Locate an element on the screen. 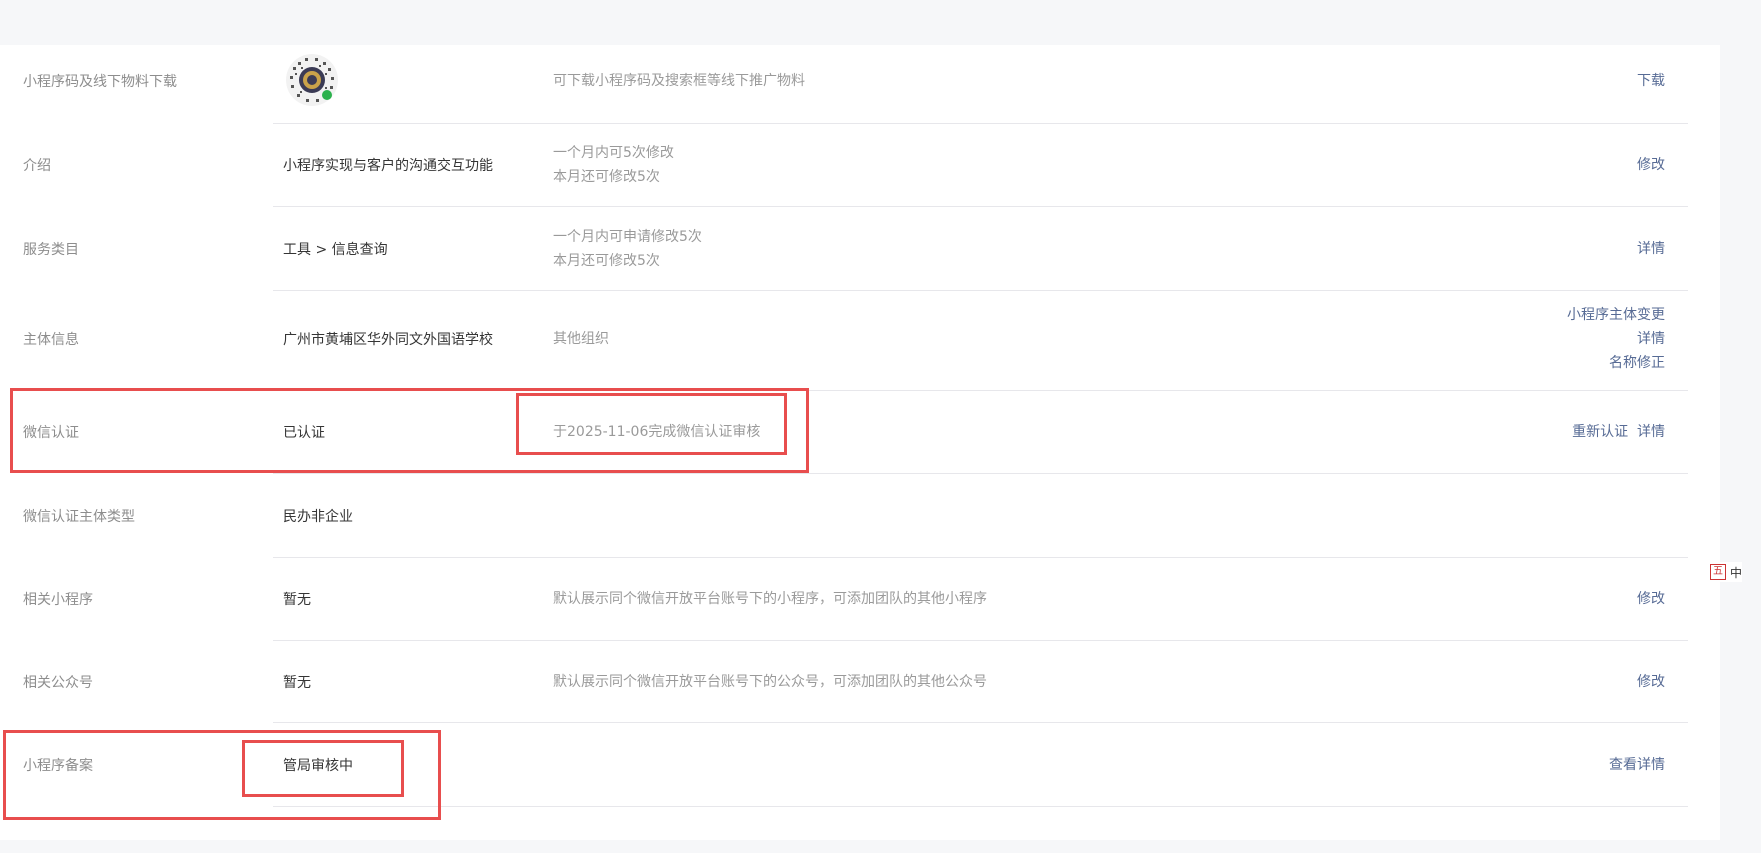  ime-mode: 中 is located at coordinates (1736, 572).